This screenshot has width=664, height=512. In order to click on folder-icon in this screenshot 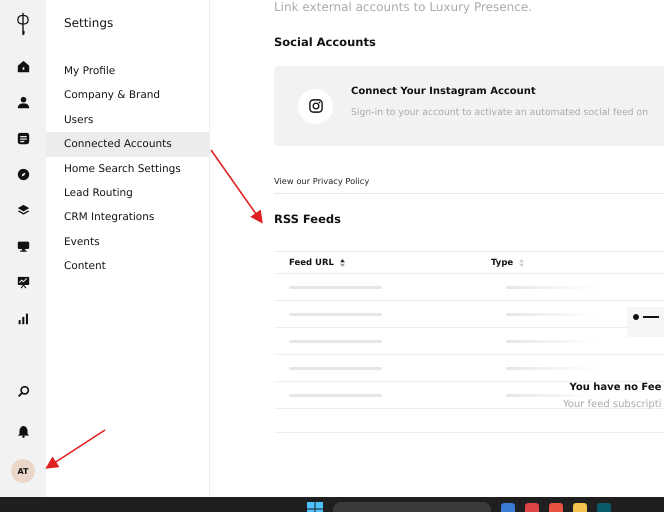, I will do `click(580, 507)`.